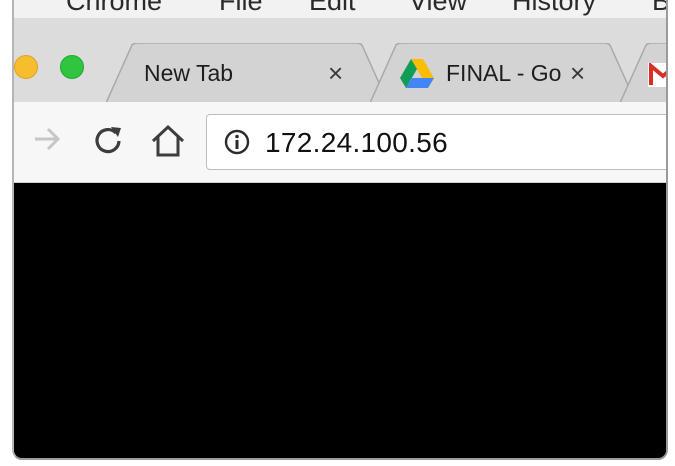  I want to click on info-icon, so click(237, 142).